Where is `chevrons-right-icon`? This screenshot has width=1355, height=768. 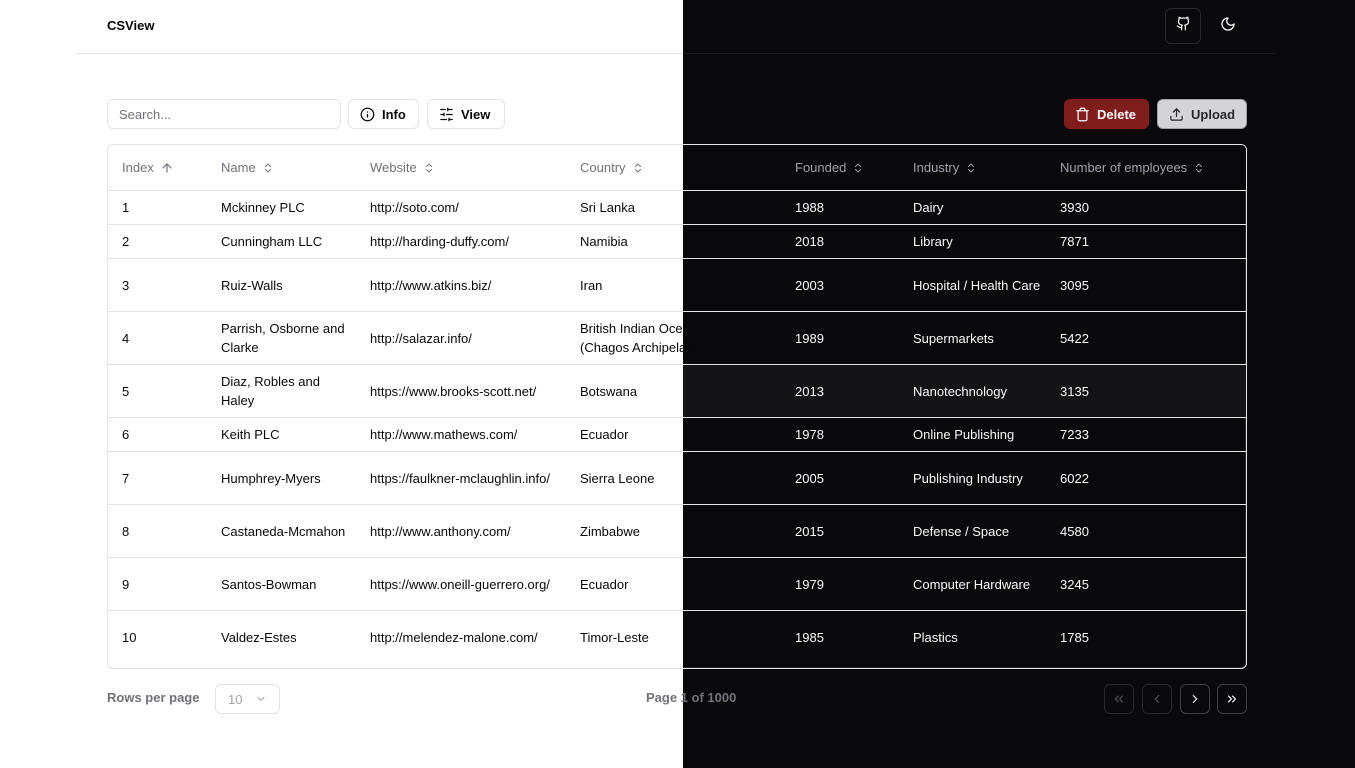 chevrons-right-icon is located at coordinates (1232, 699).